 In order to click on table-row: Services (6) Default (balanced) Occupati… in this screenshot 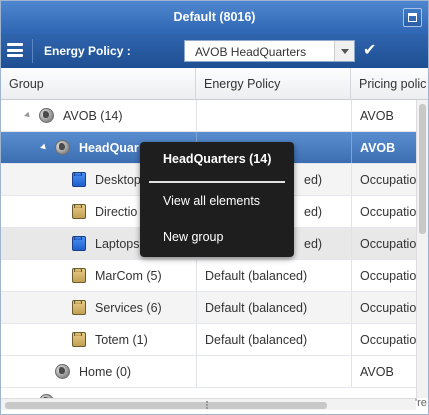, I will do `click(208, 308)`.